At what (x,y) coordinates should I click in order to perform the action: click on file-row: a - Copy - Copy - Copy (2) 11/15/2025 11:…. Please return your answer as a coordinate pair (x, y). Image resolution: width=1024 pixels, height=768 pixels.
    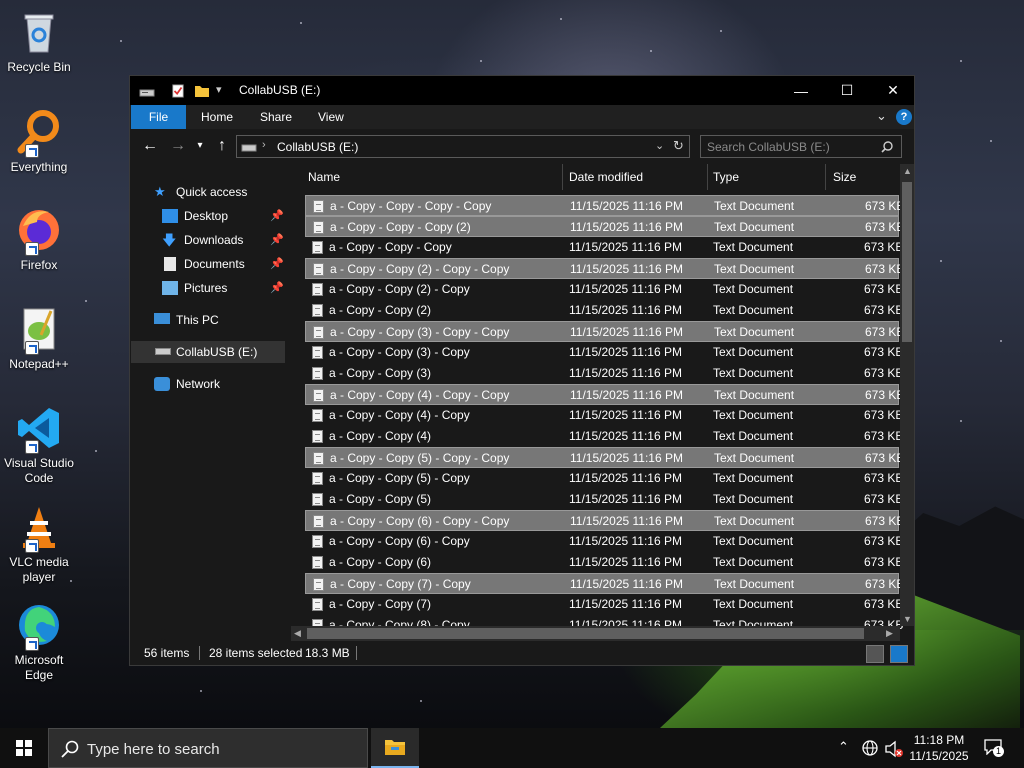
    Looking at the image, I should click on (604, 226).